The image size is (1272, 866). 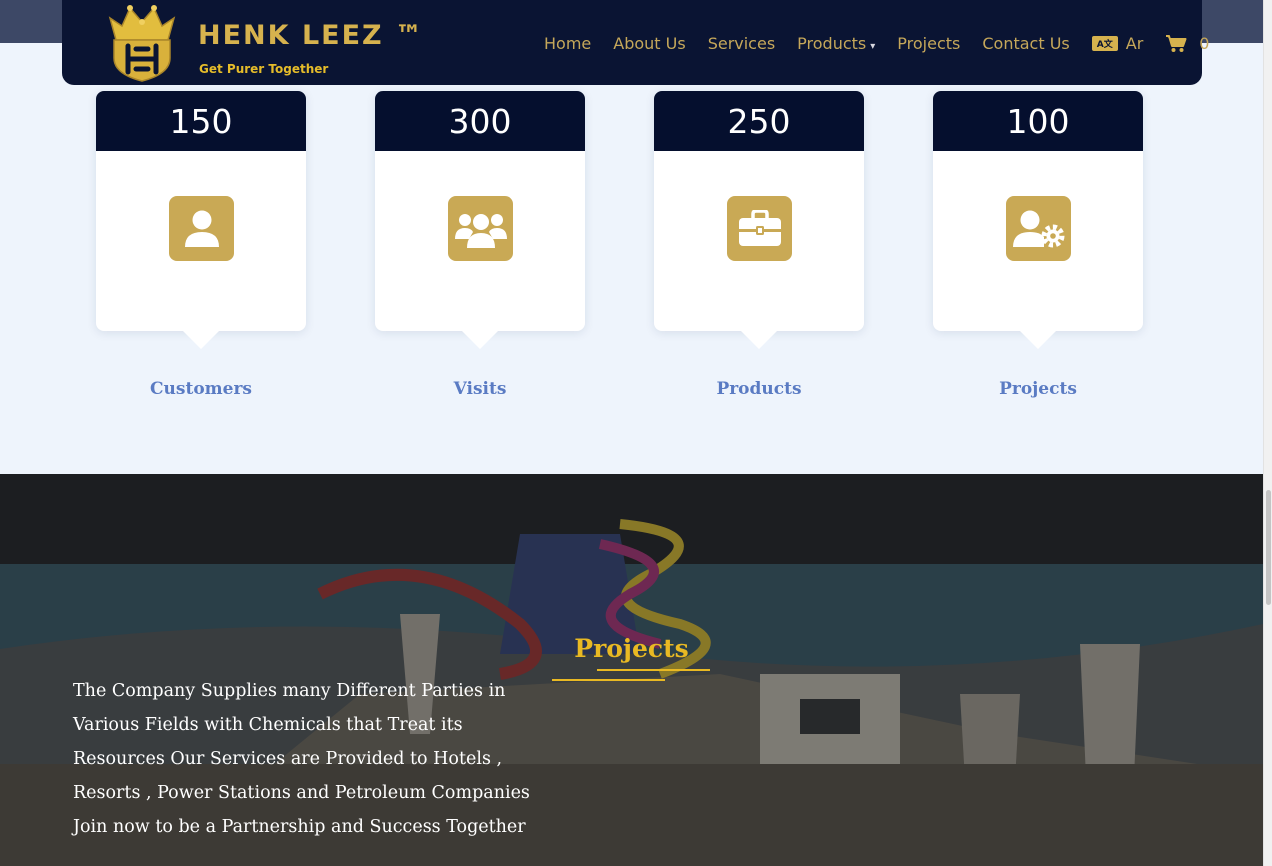 What do you see at coordinates (1025, 43) in the screenshot?
I see `nav-contact-us: Contact Us` at bounding box center [1025, 43].